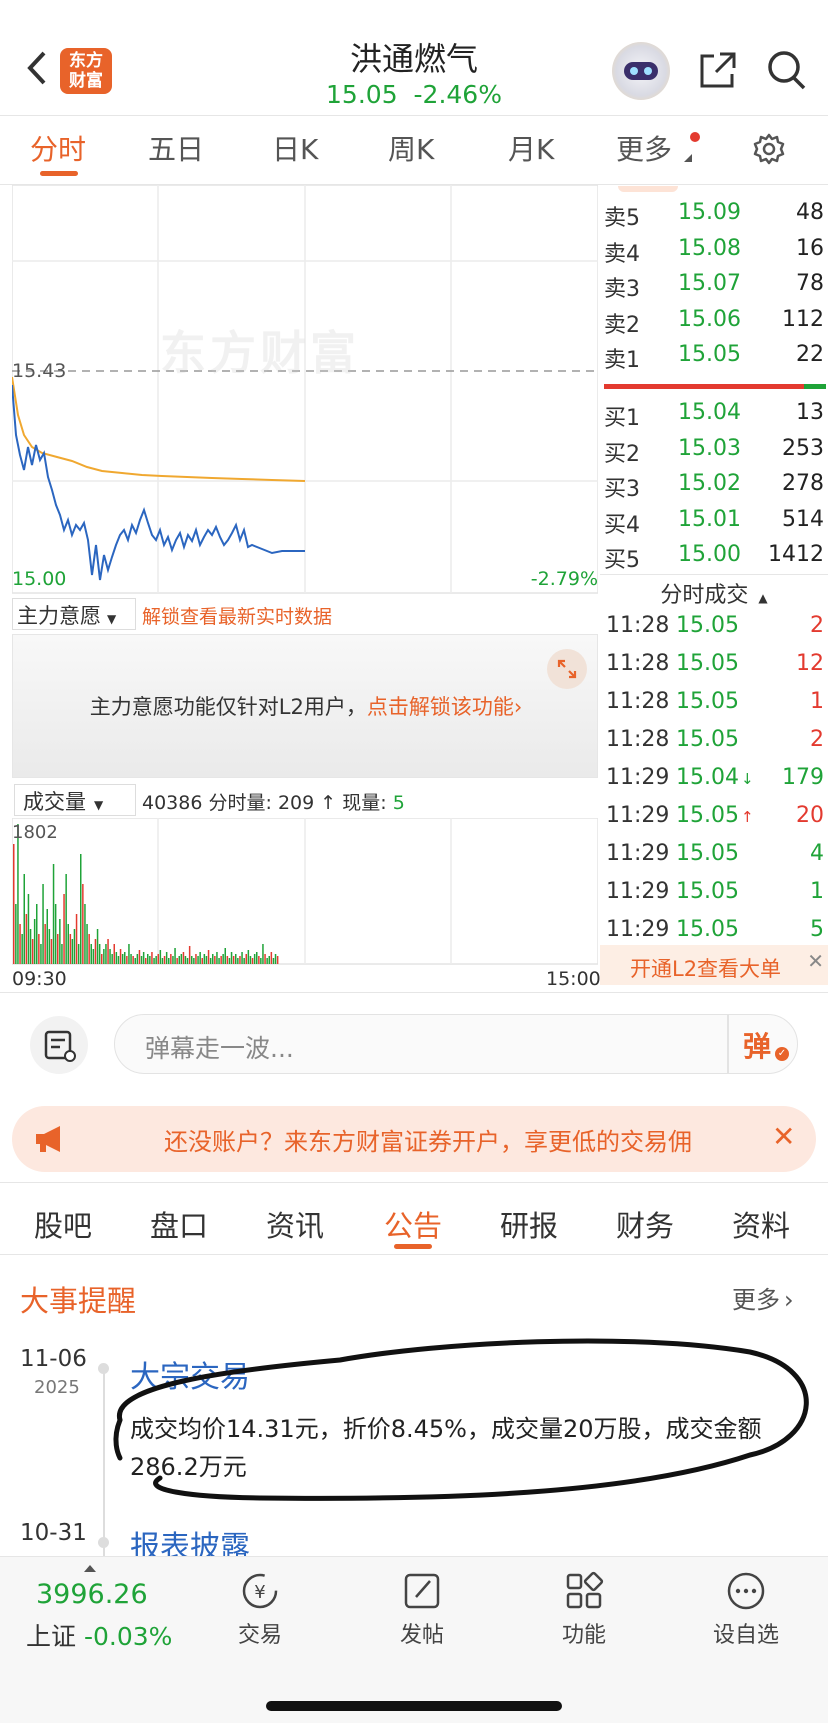 This screenshot has width=828, height=1723. I want to click on logo-line1: 东方, so click(86, 61).